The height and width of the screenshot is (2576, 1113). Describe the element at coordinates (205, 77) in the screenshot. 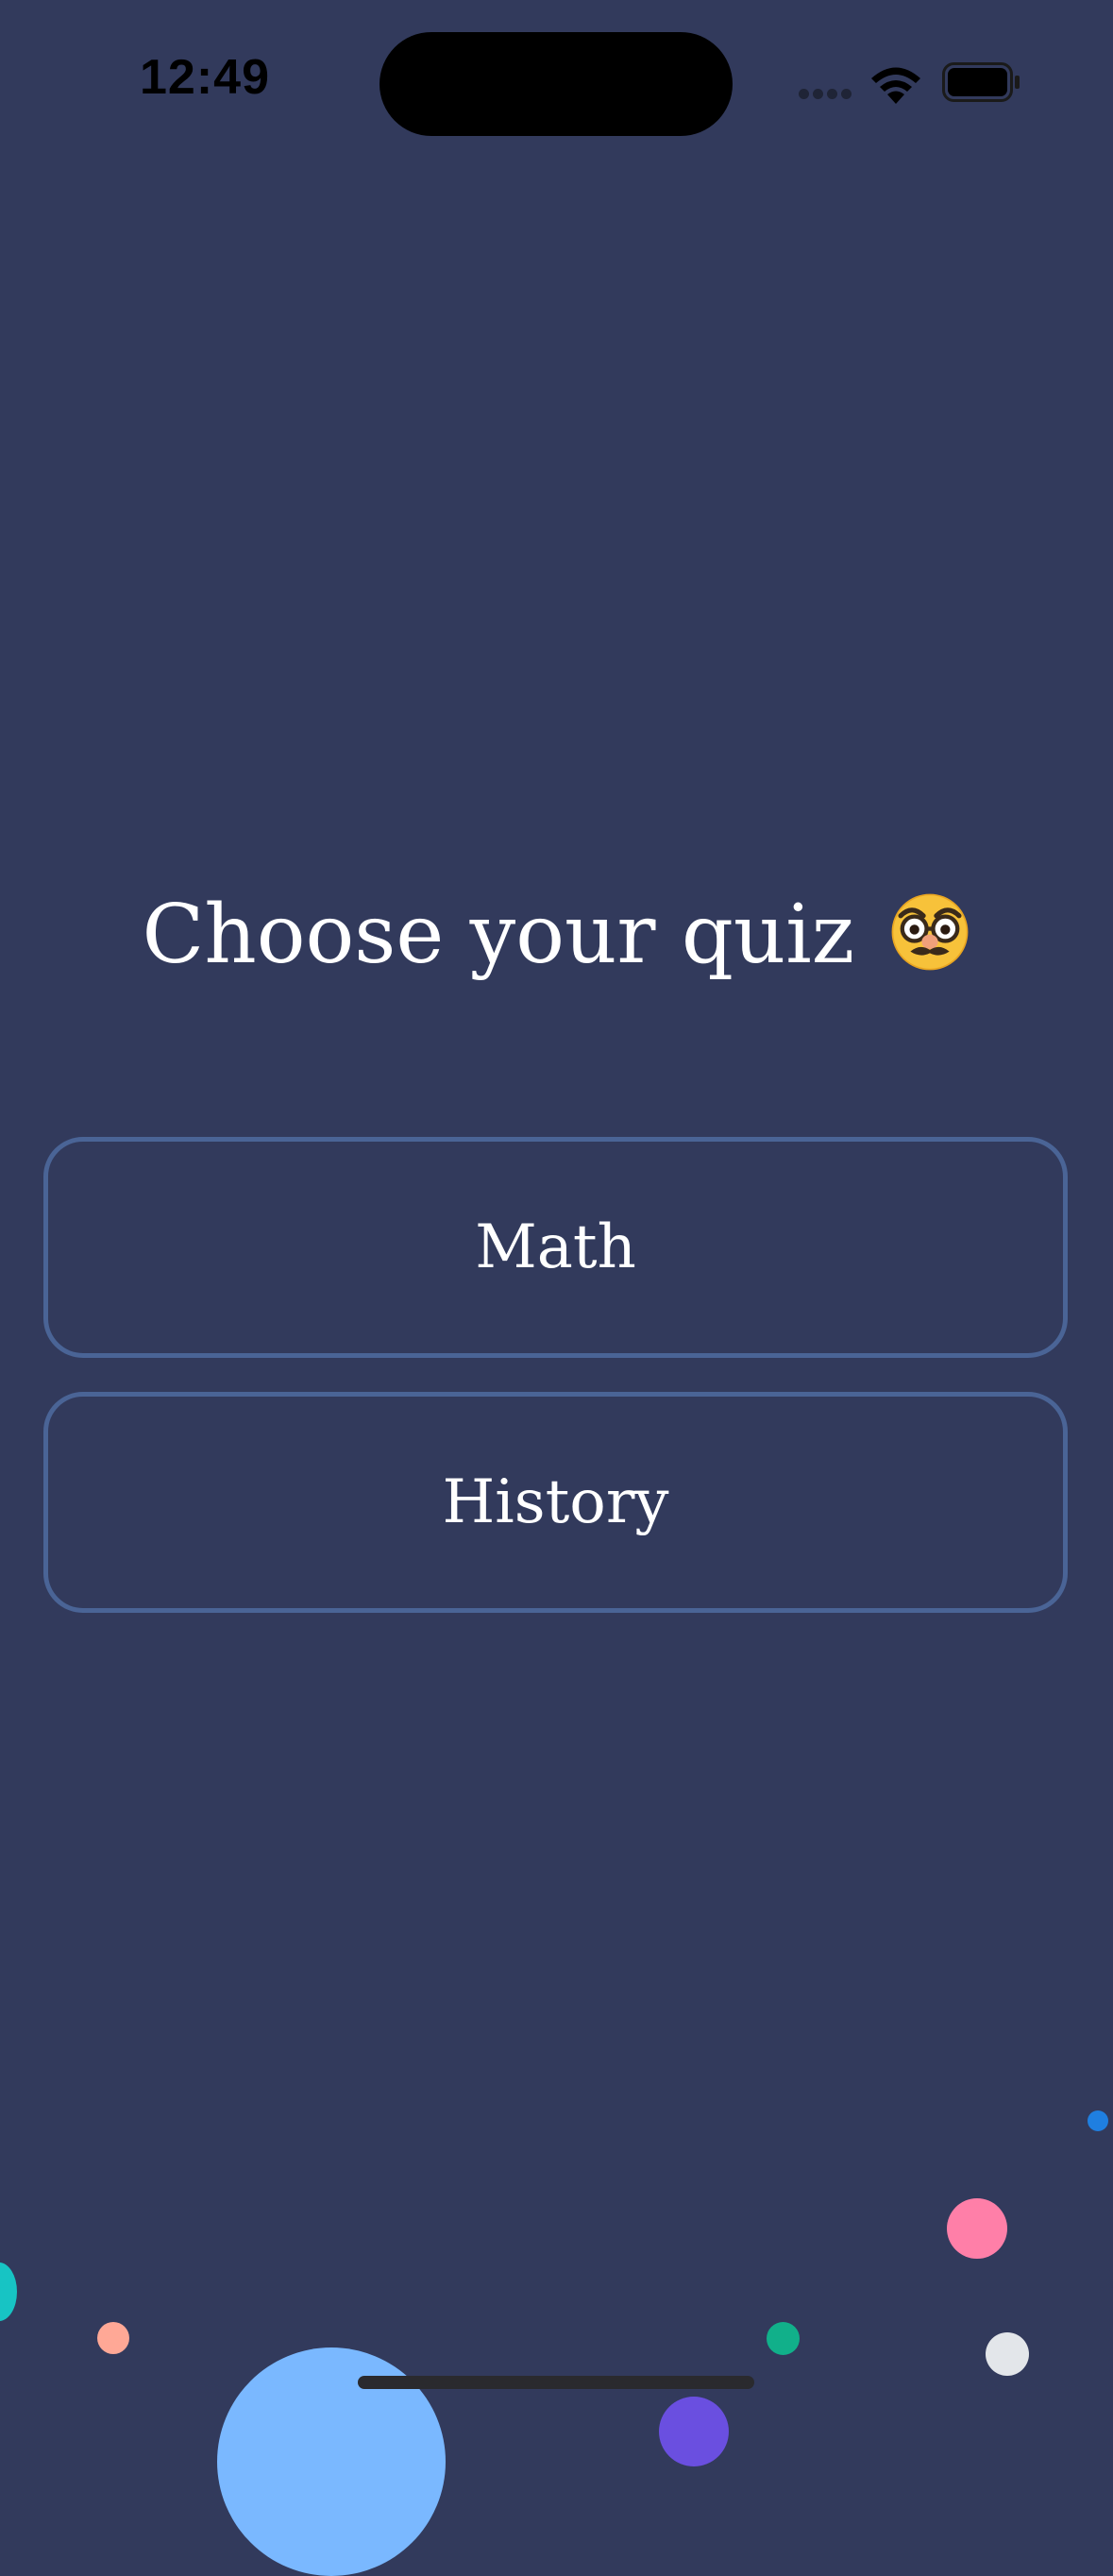

I see `status-time: 12:49` at that location.